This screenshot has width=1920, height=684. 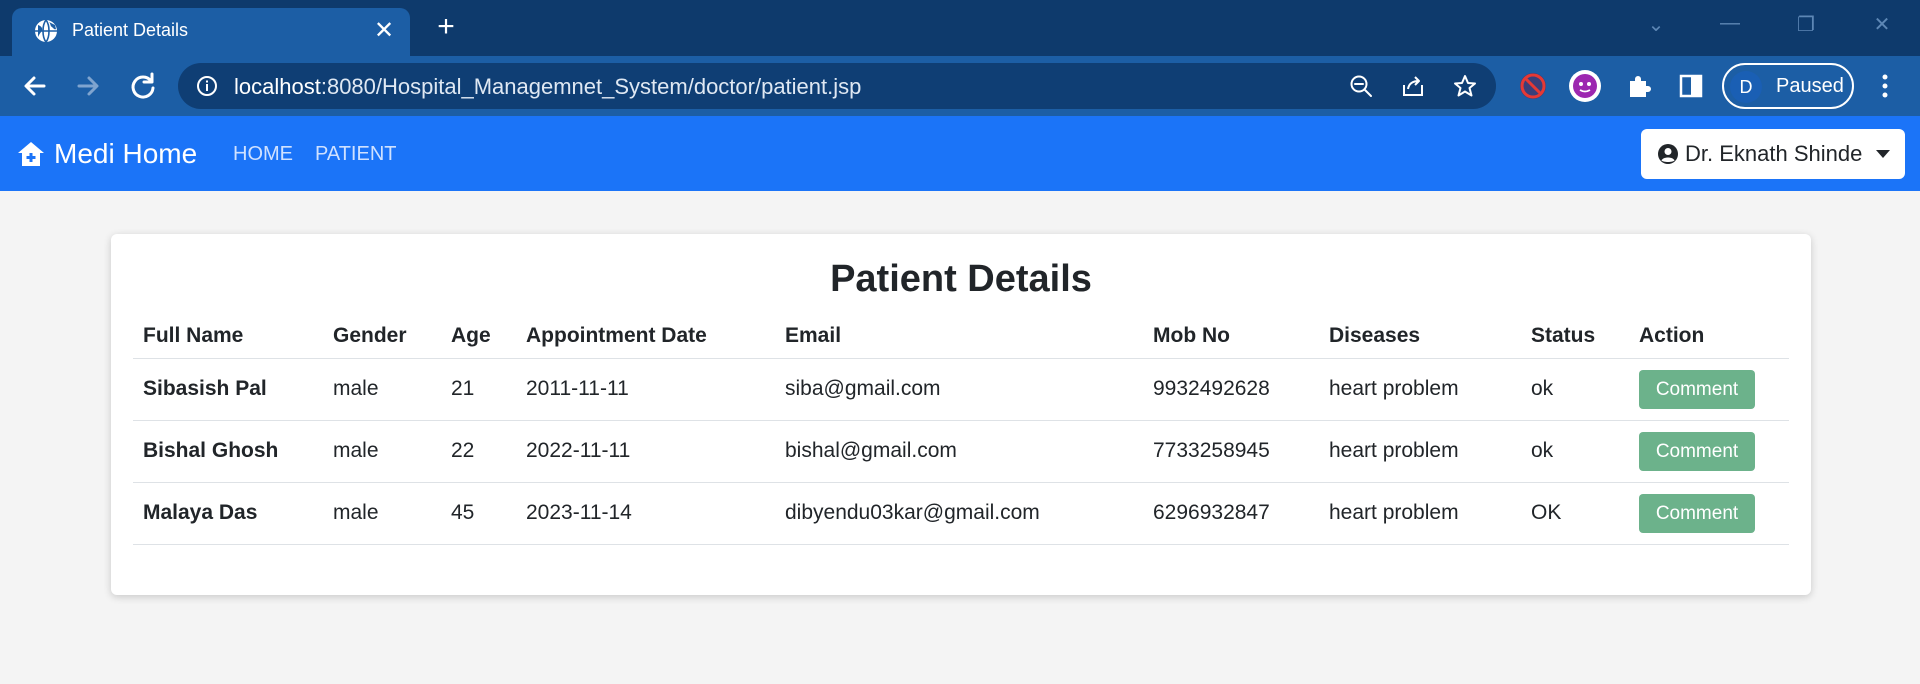 What do you see at coordinates (263, 154) in the screenshot?
I see `nav-home-link: HOME` at bounding box center [263, 154].